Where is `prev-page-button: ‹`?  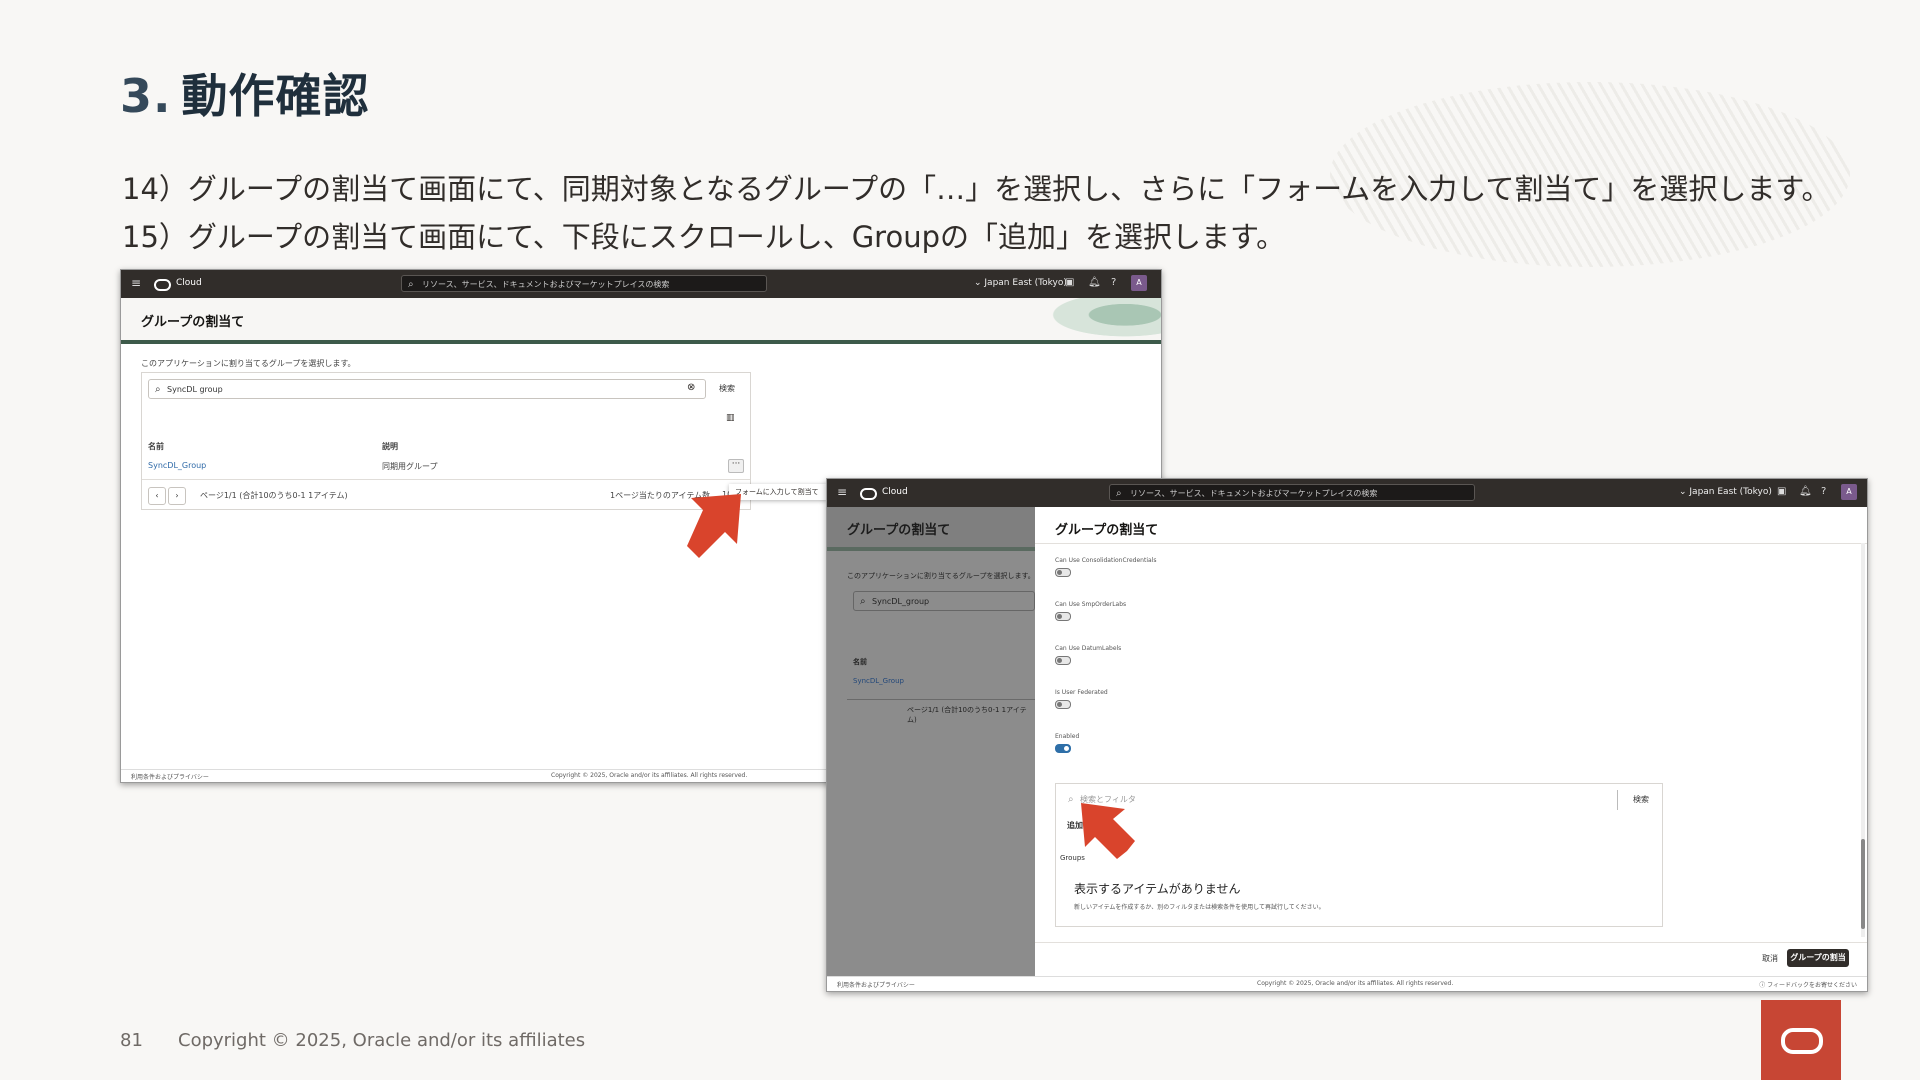 prev-page-button: ‹ is located at coordinates (157, 496).